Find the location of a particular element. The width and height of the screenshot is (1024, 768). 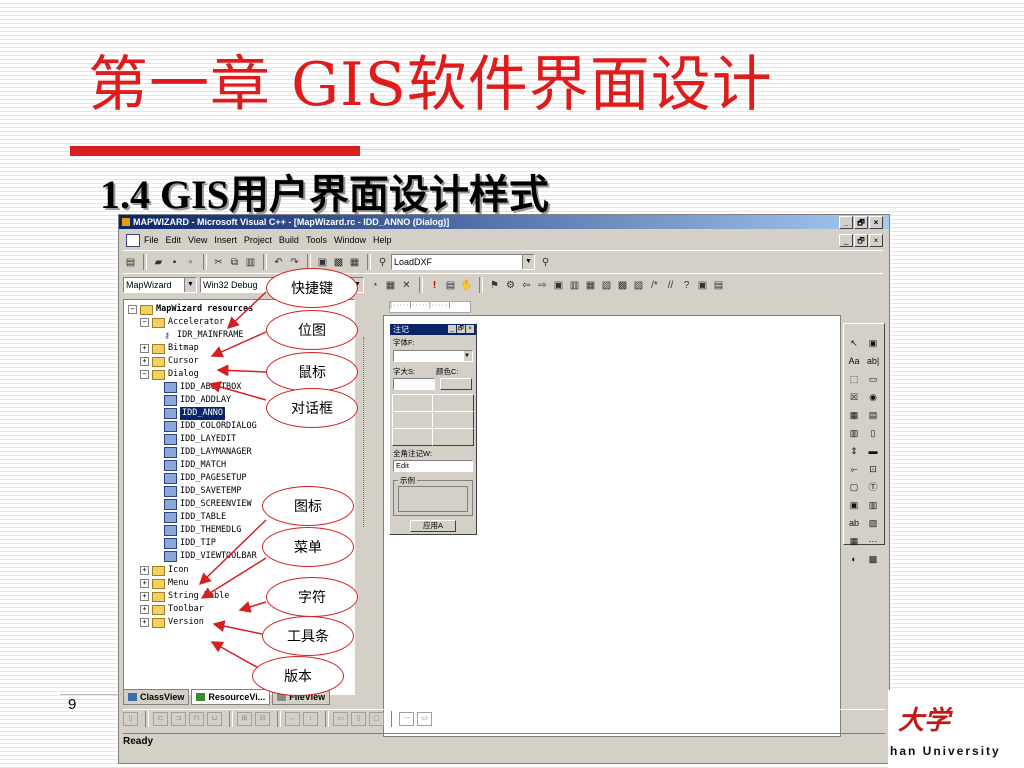

menu-edit: Edit is located at coordinates (174, 240).